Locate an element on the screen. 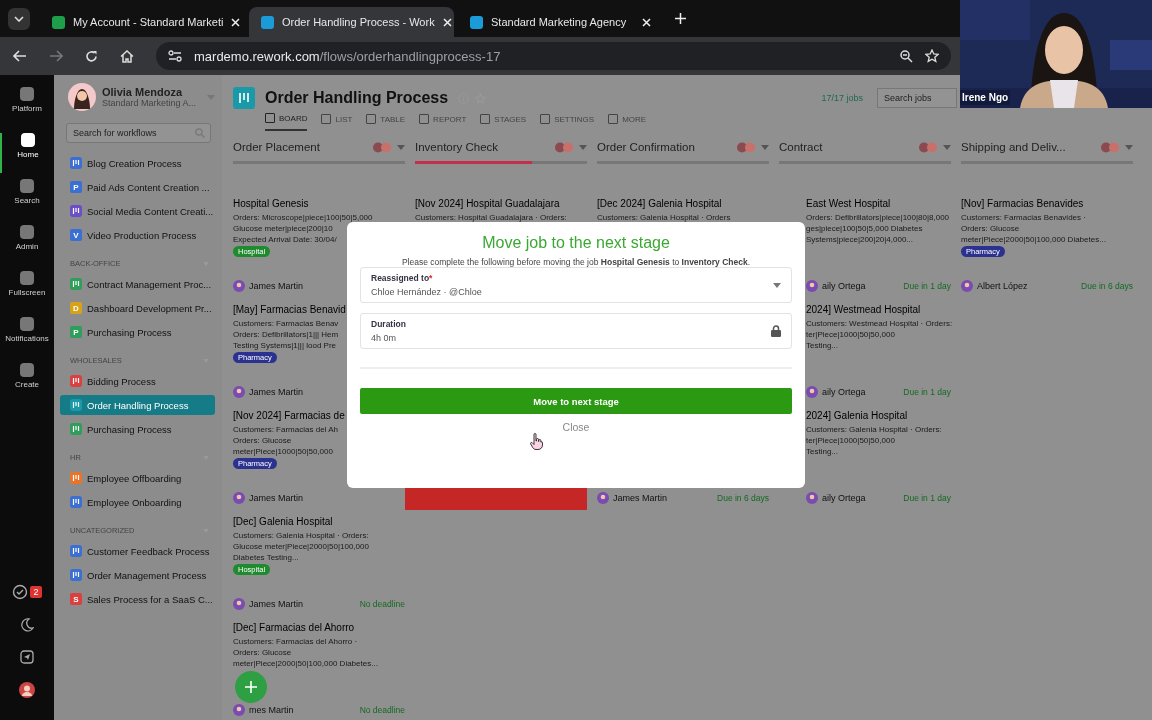 The image size is (1152, 720). job-title: Hospital Genesis is located at coordinates (271, 203).